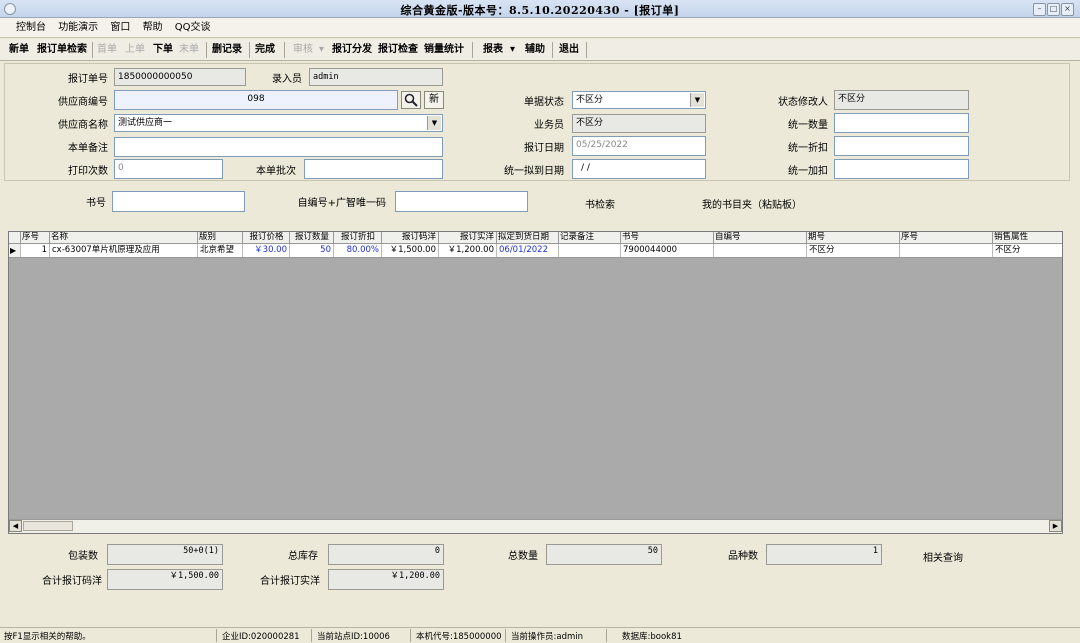  What do you see at coordinates (590, 237) in the screenshot?
I see `col-header-remark: 记录备注` at bounding box center [590, 237].